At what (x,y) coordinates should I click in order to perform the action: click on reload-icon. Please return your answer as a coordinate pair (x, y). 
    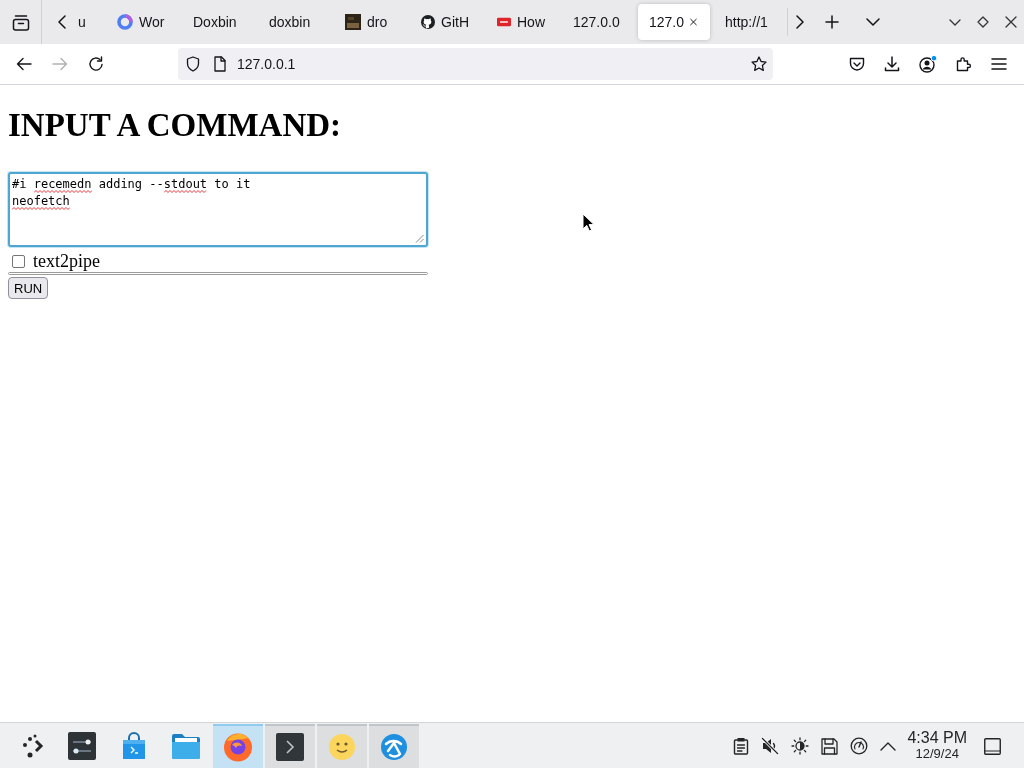
    Looking at the image, I should click on (96, 64).